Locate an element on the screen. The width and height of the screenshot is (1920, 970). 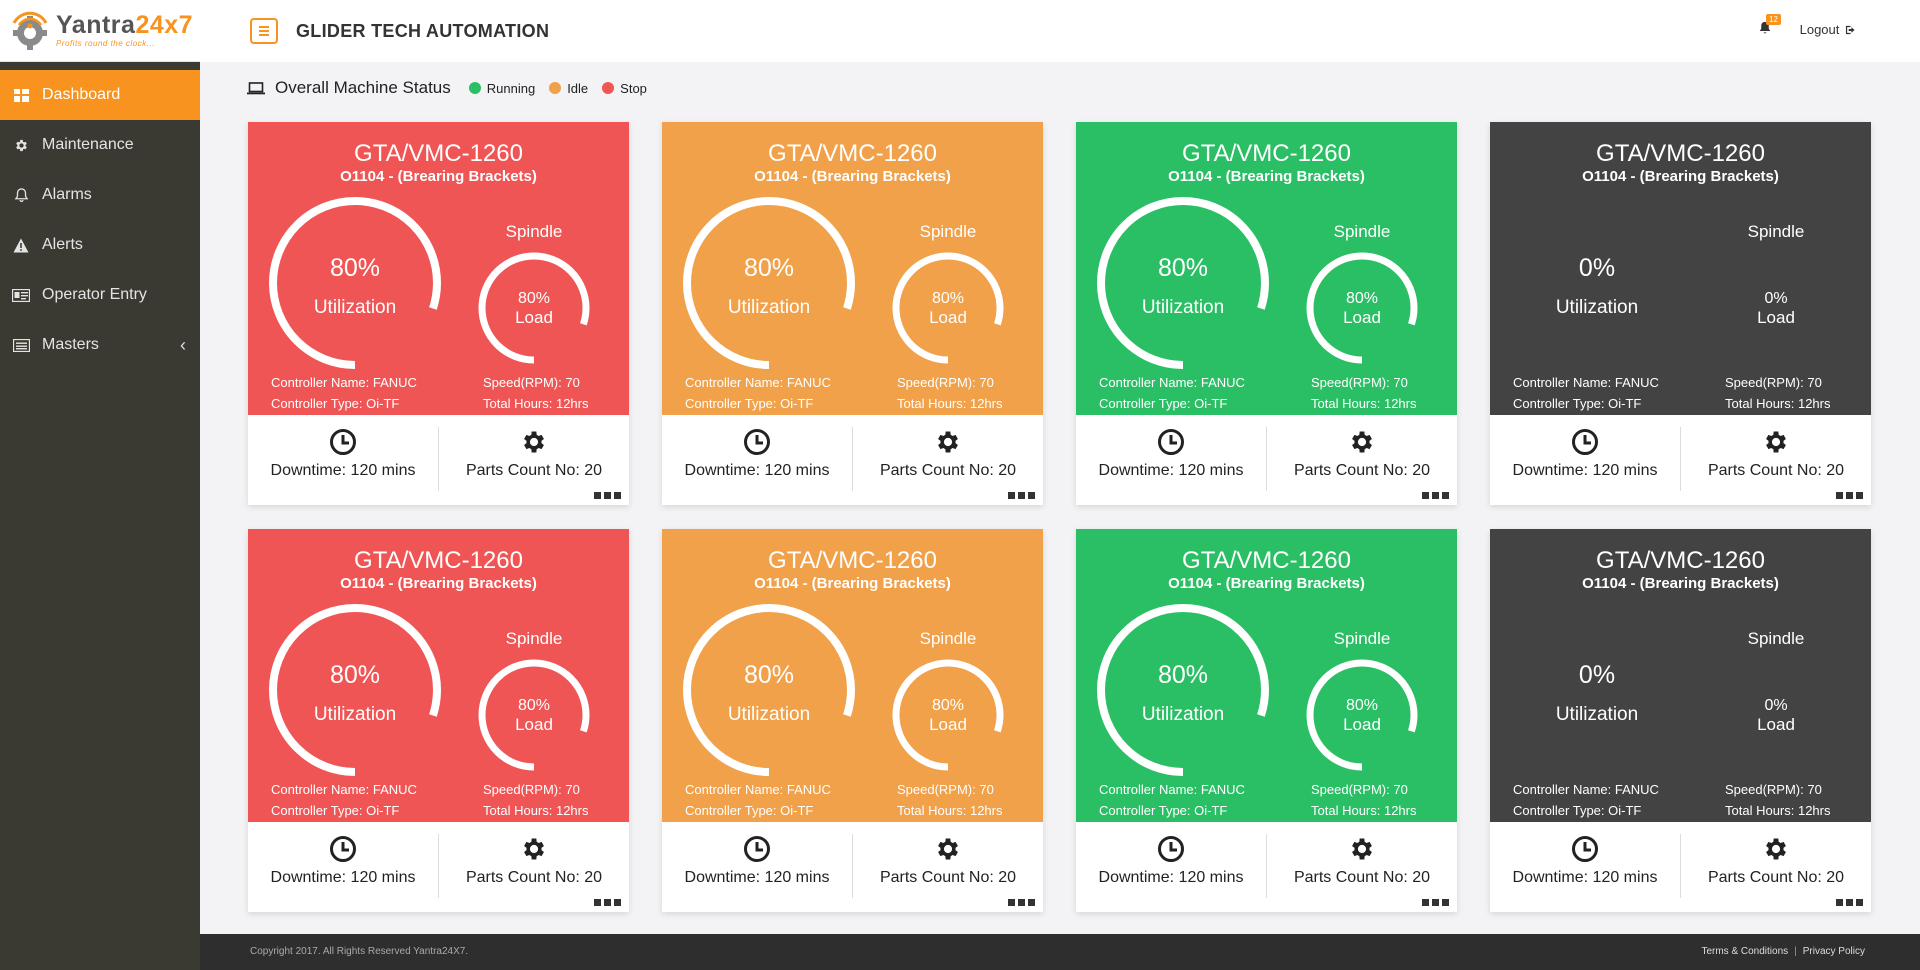
footer-links: Terms & Conditions | Privacy Policy is located at coordinates (1783, 951).